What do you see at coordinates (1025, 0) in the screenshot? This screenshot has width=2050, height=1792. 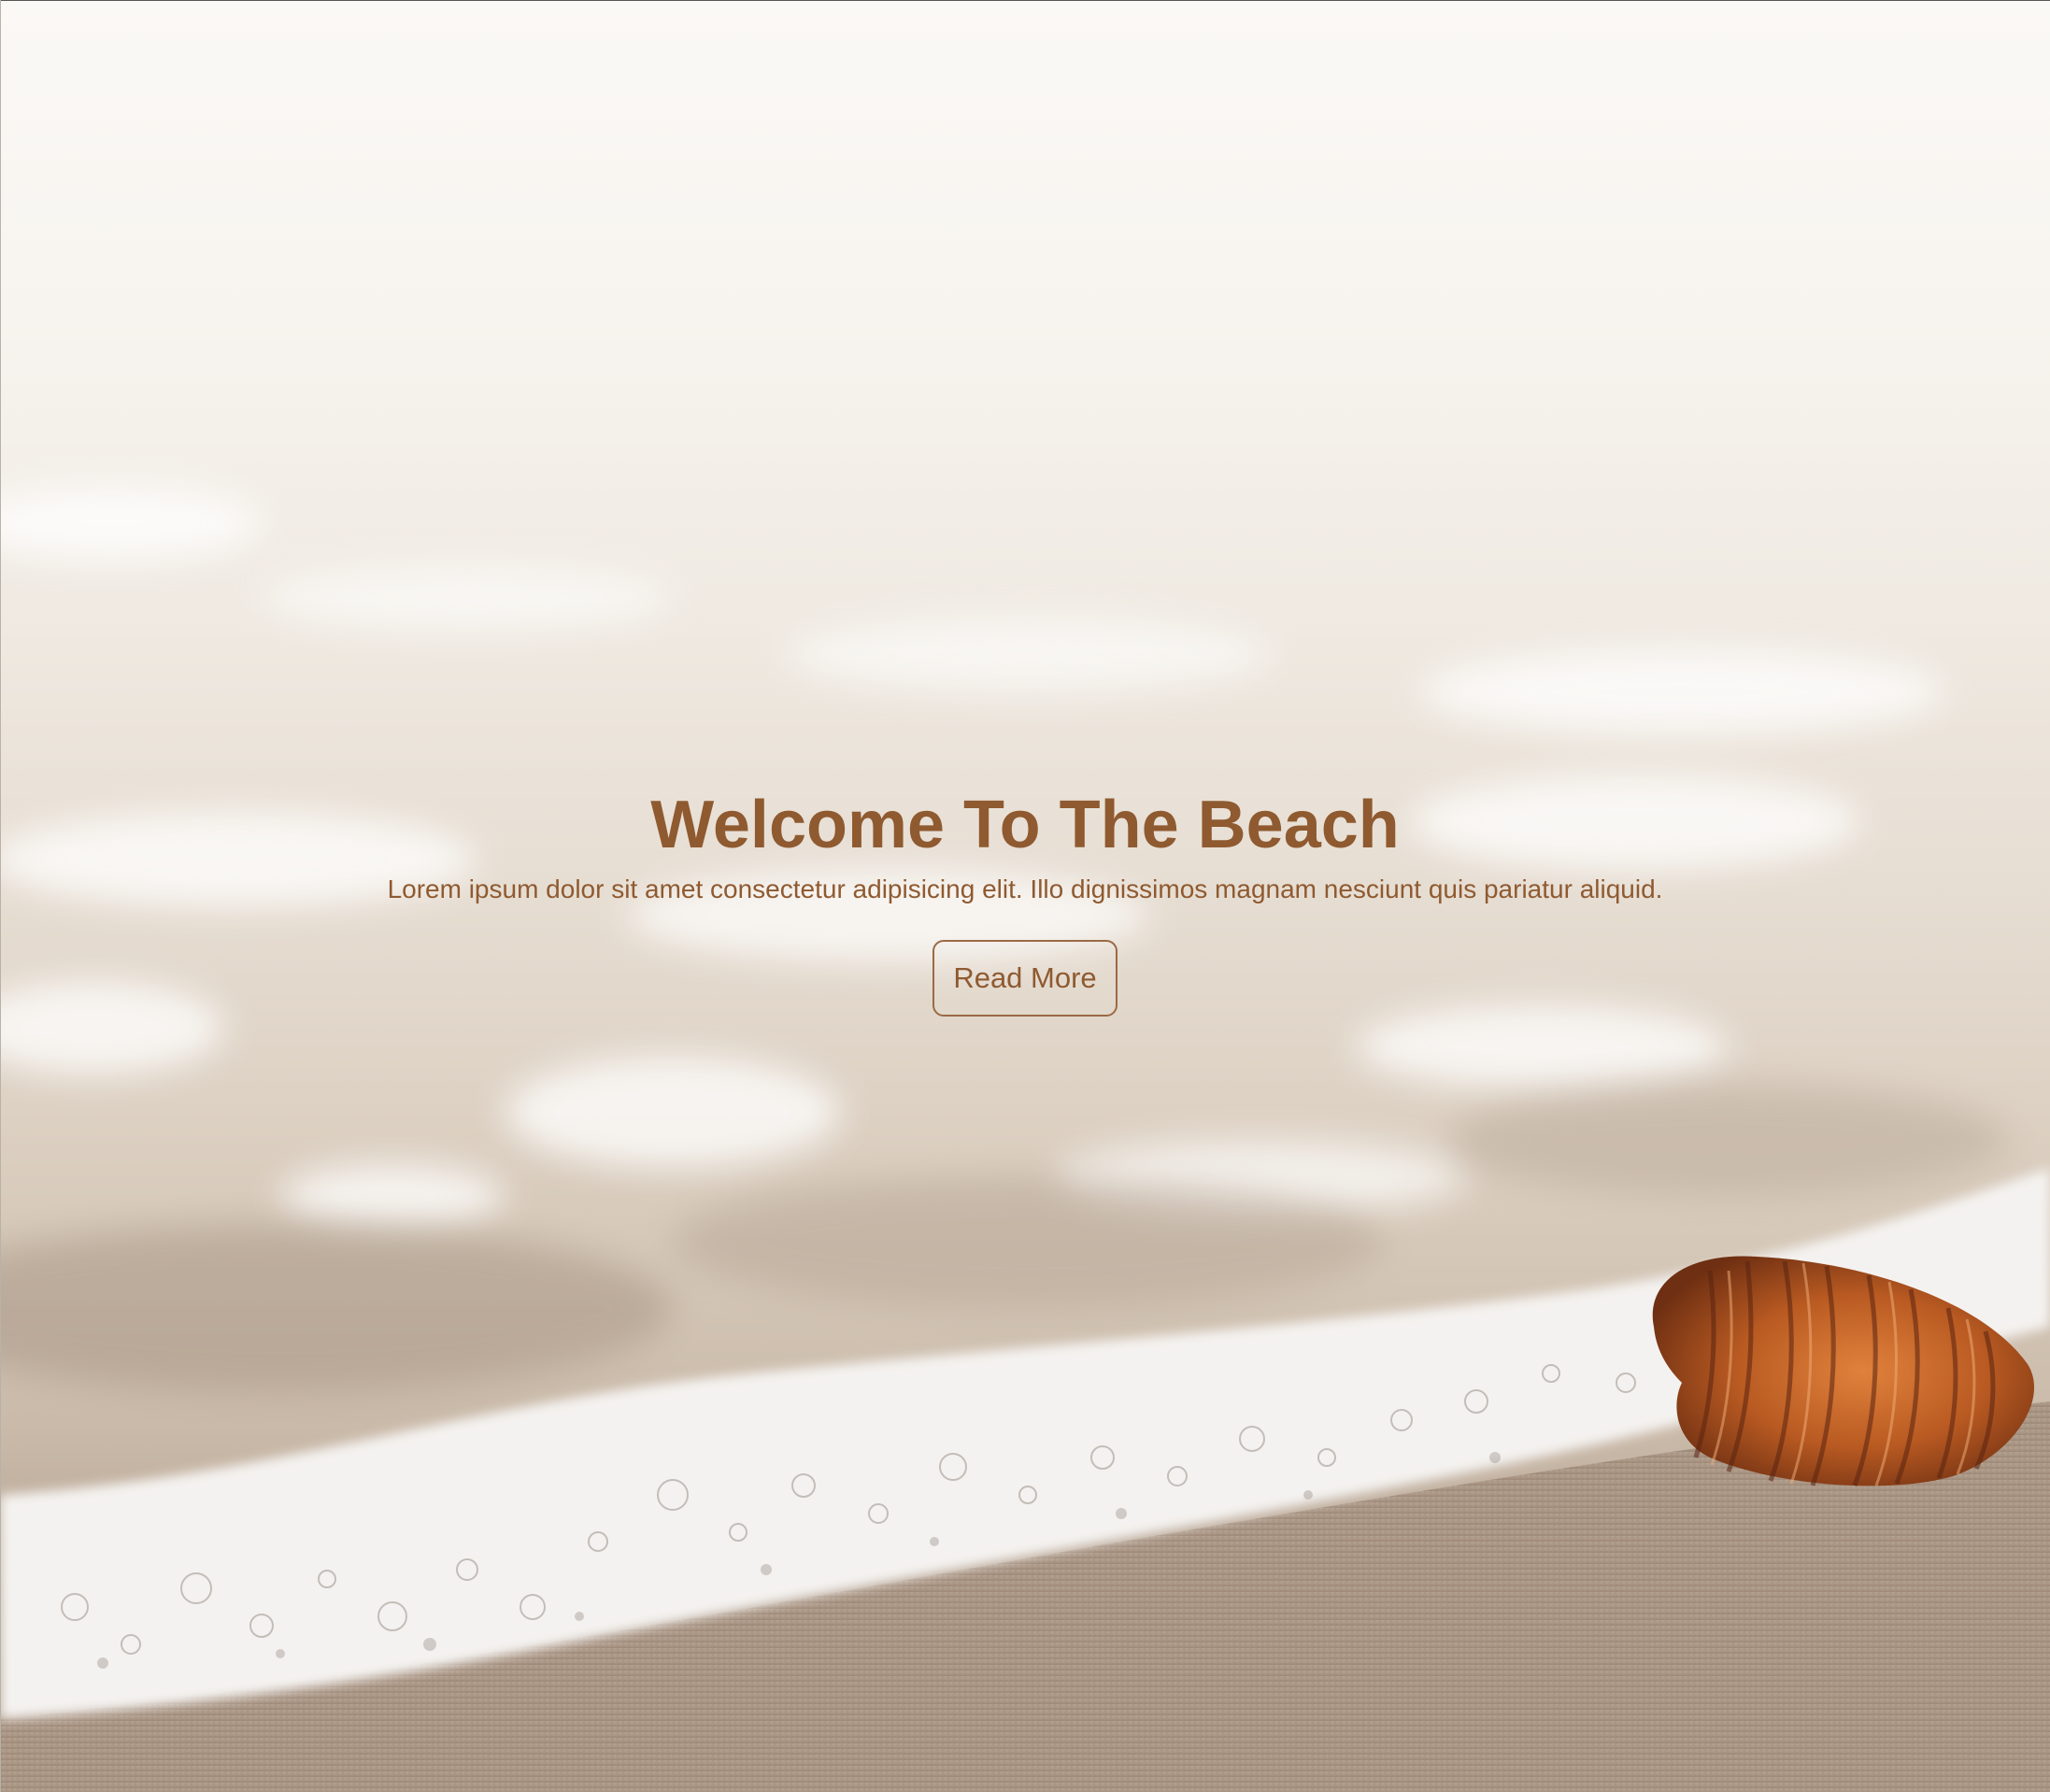 I see `top-border` at bounding box center [1025, 0].